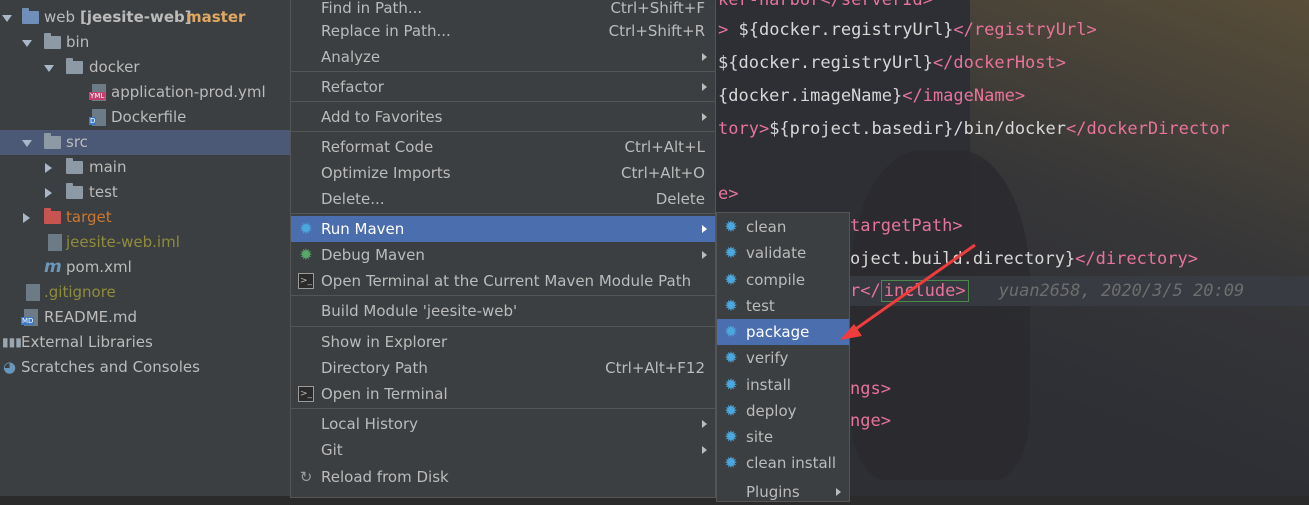 This screenshot has height=505, width=1309. Describe the element at coordinates (216, 17) in the screenshot. I see `git-branch-label: master` at that location.